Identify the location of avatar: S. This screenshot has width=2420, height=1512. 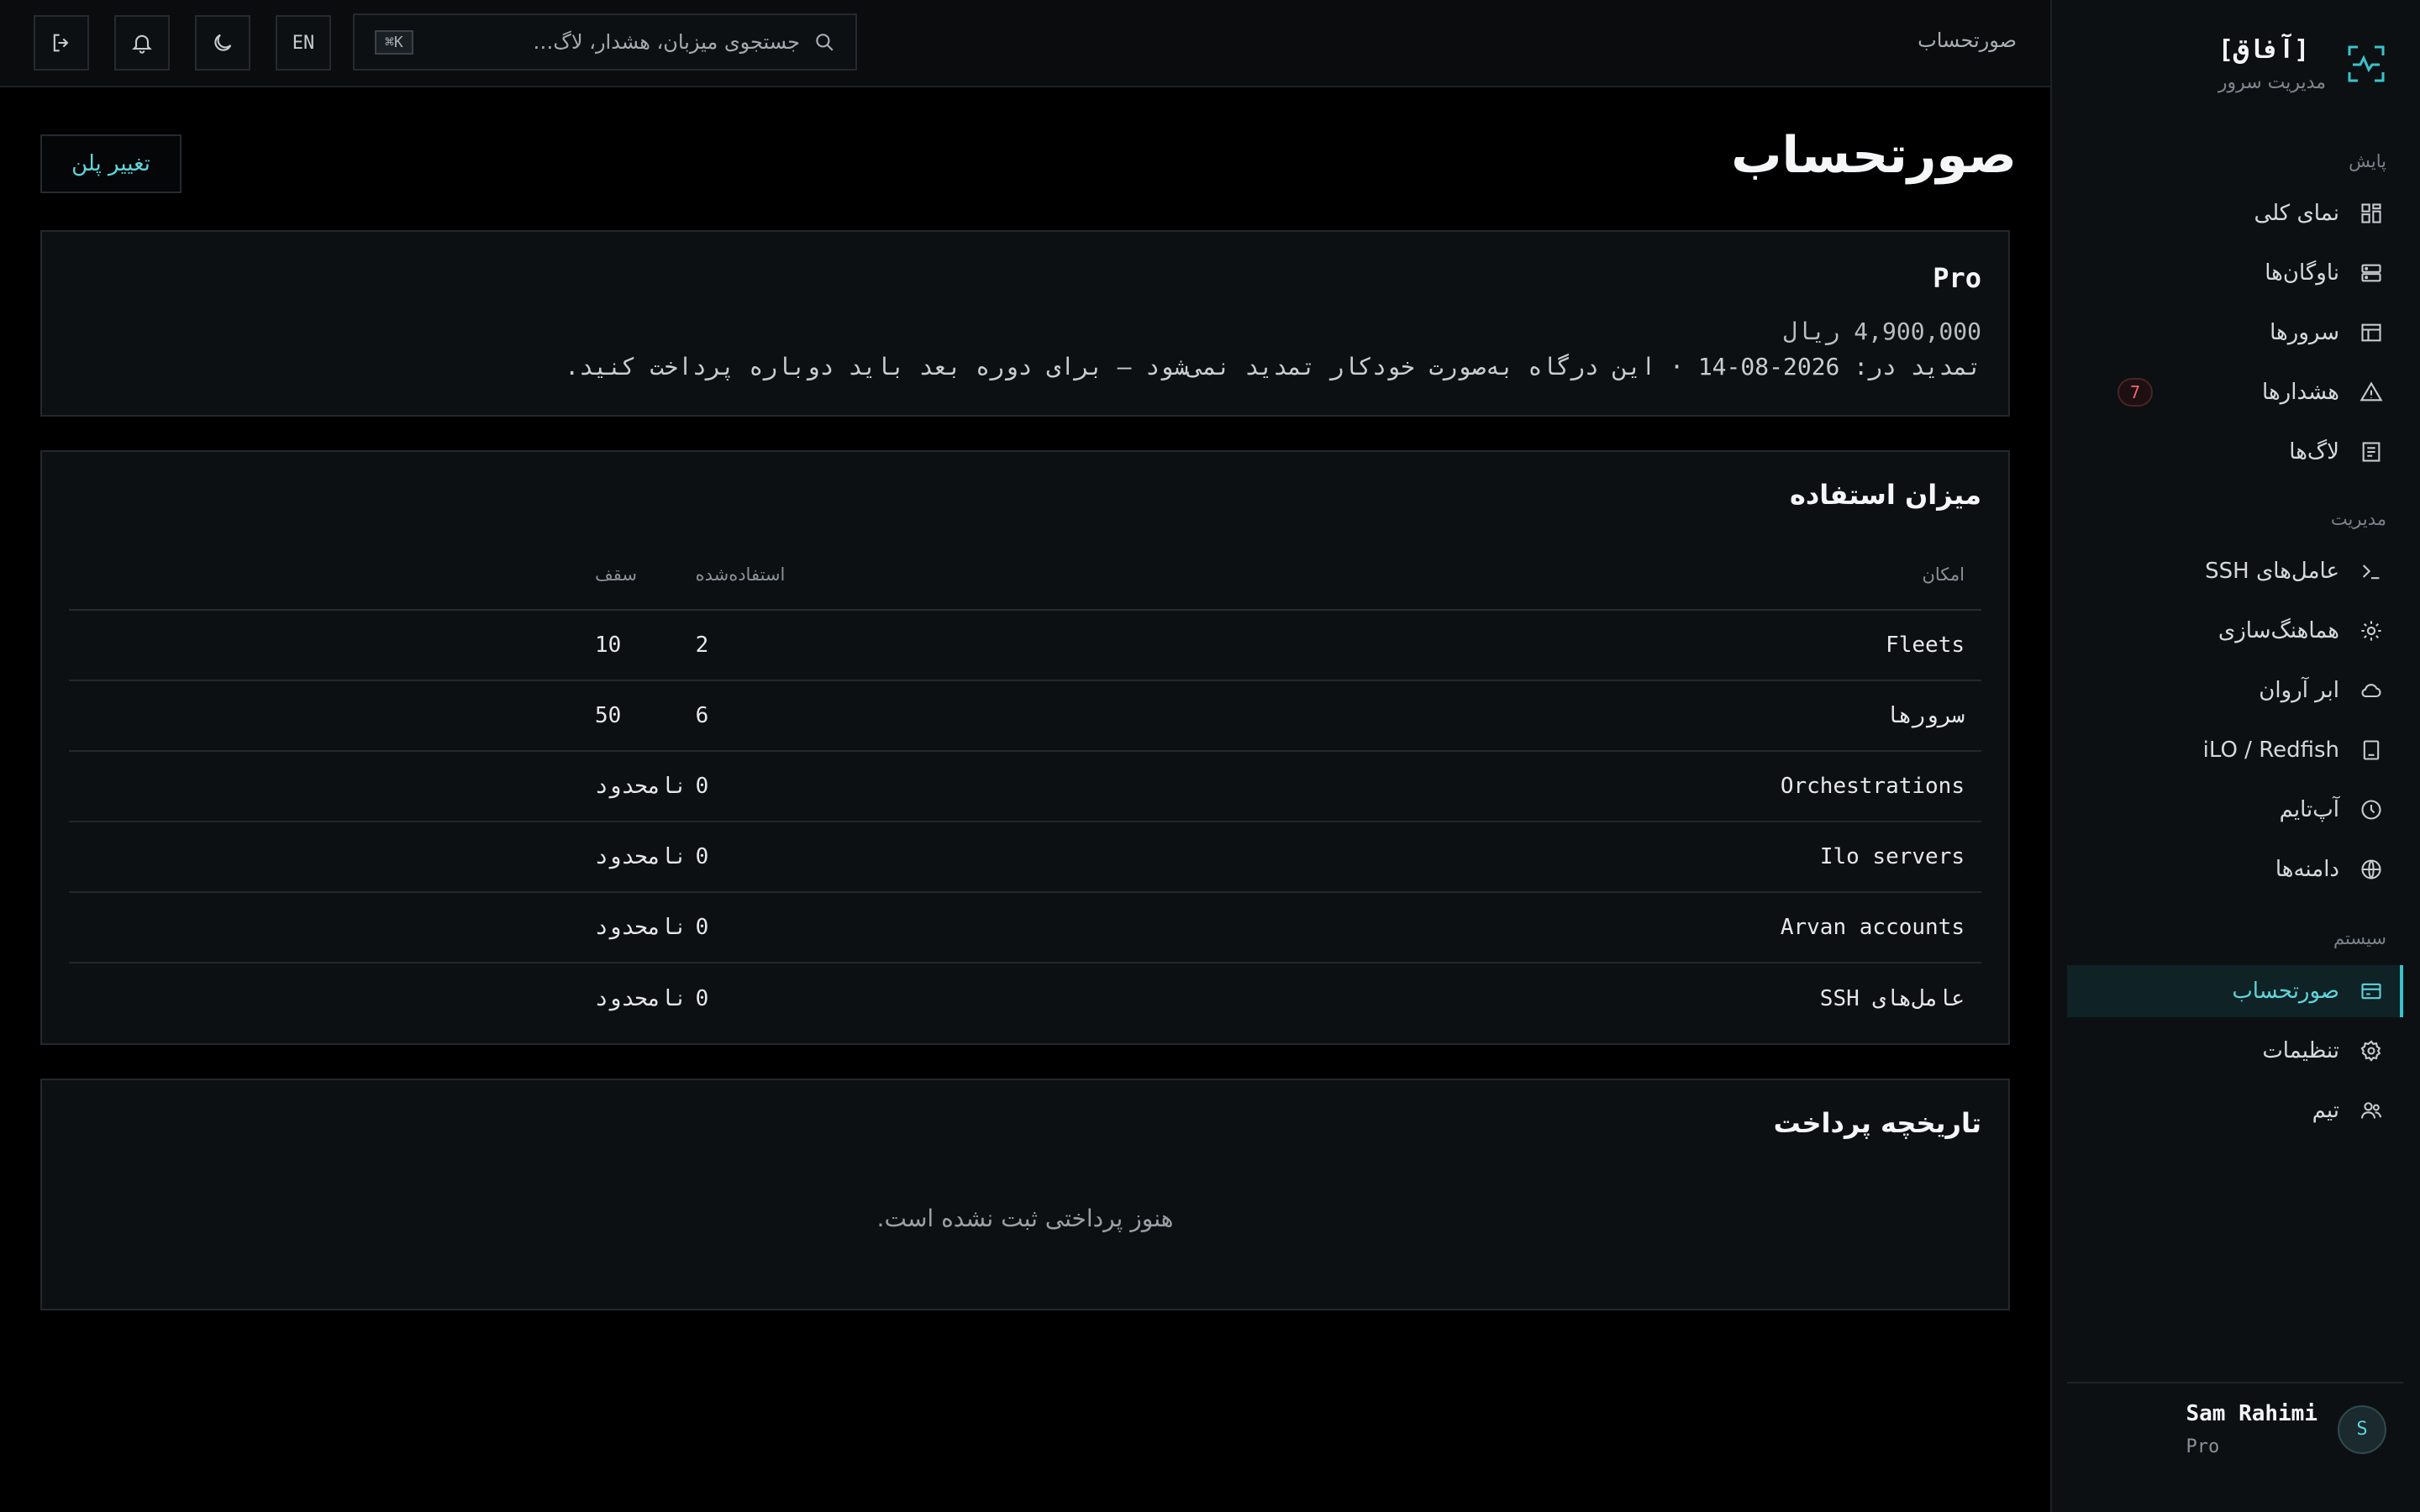
(2362, 1429).